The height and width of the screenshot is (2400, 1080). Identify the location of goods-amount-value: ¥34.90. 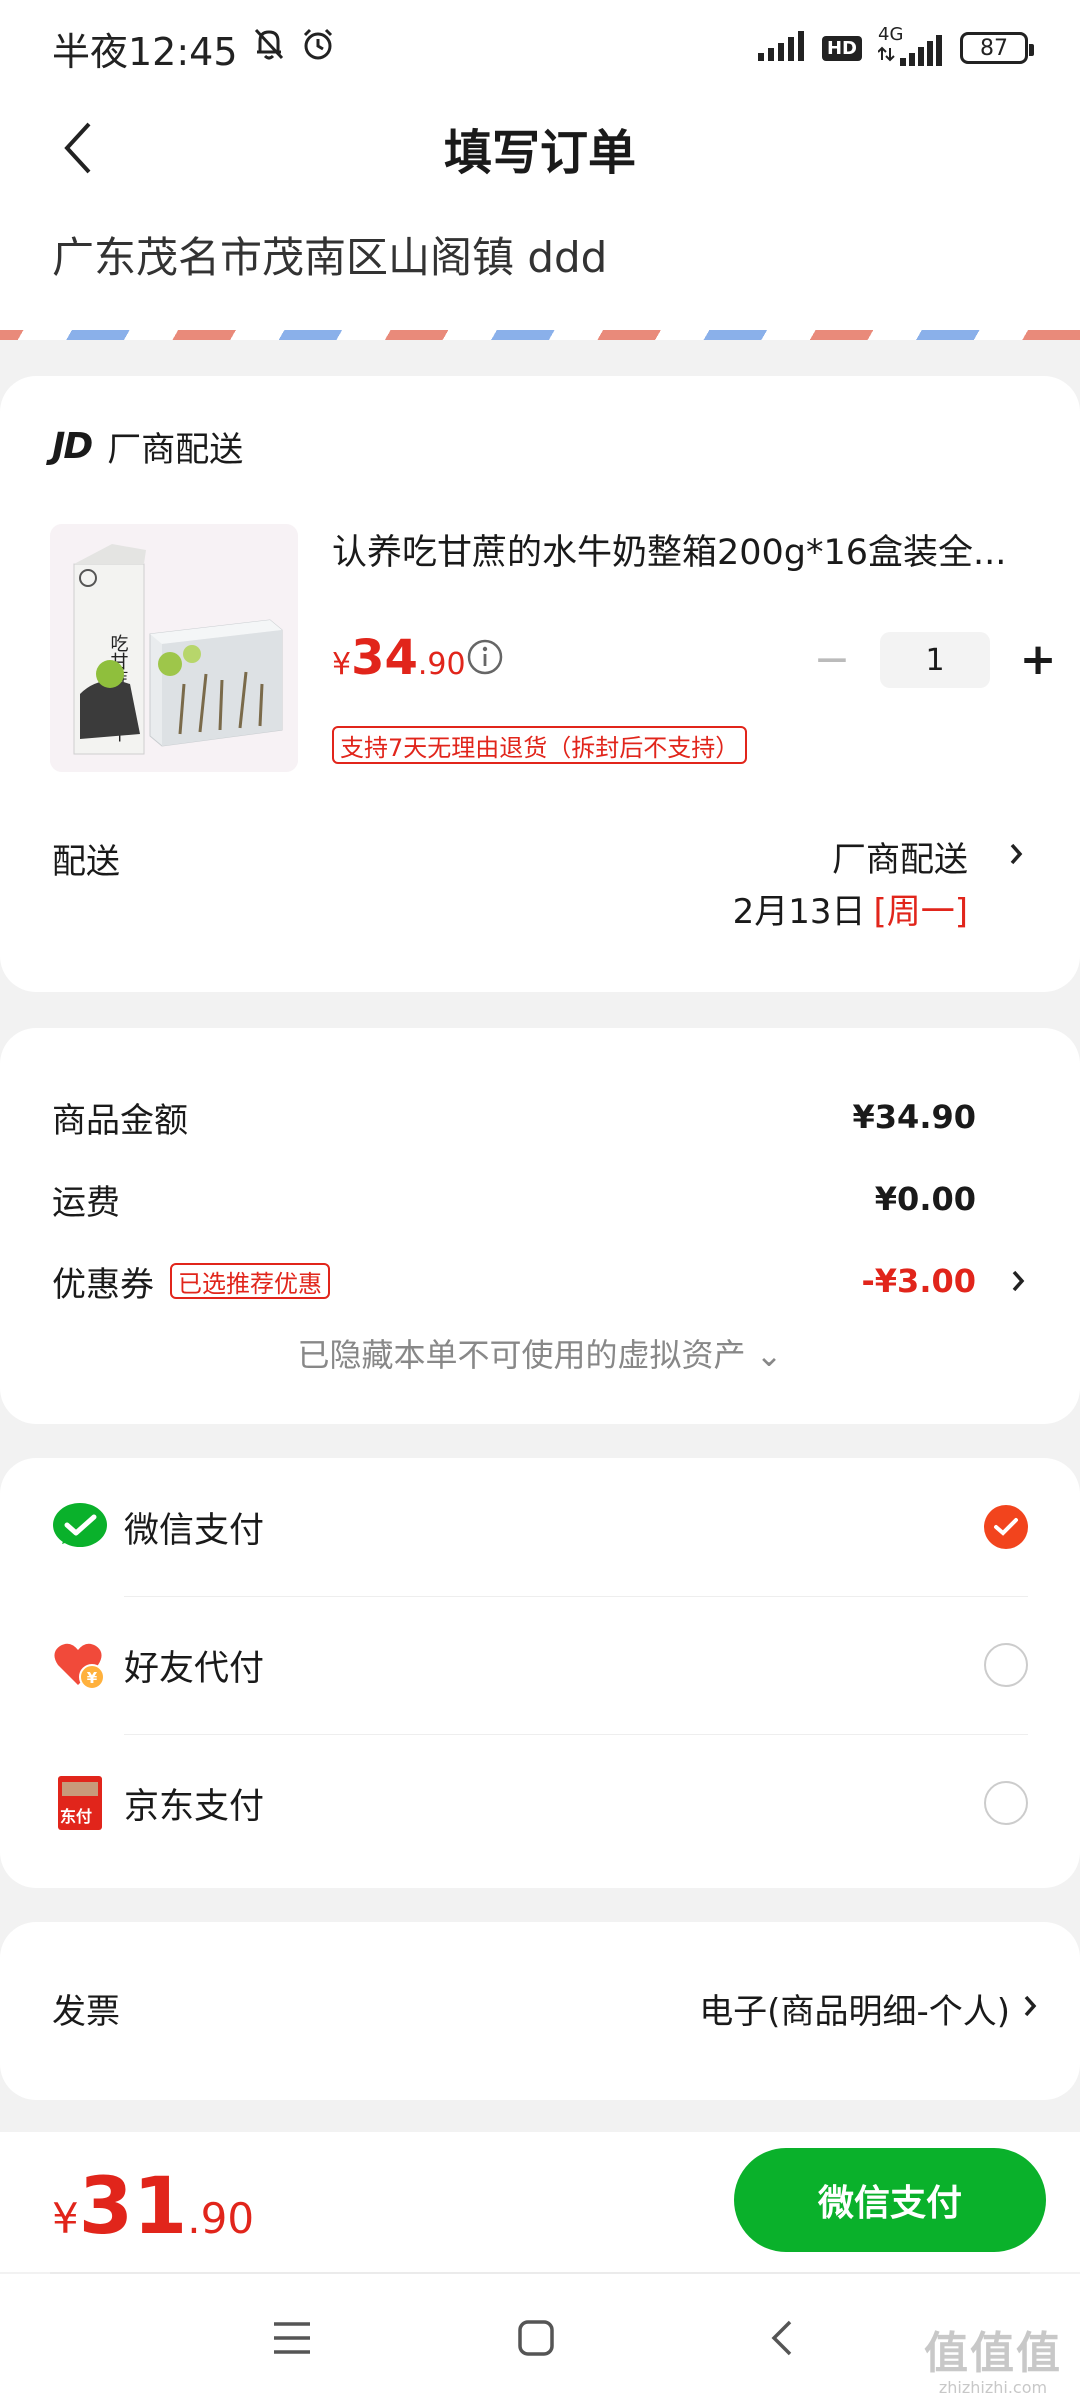
(914, 1117).